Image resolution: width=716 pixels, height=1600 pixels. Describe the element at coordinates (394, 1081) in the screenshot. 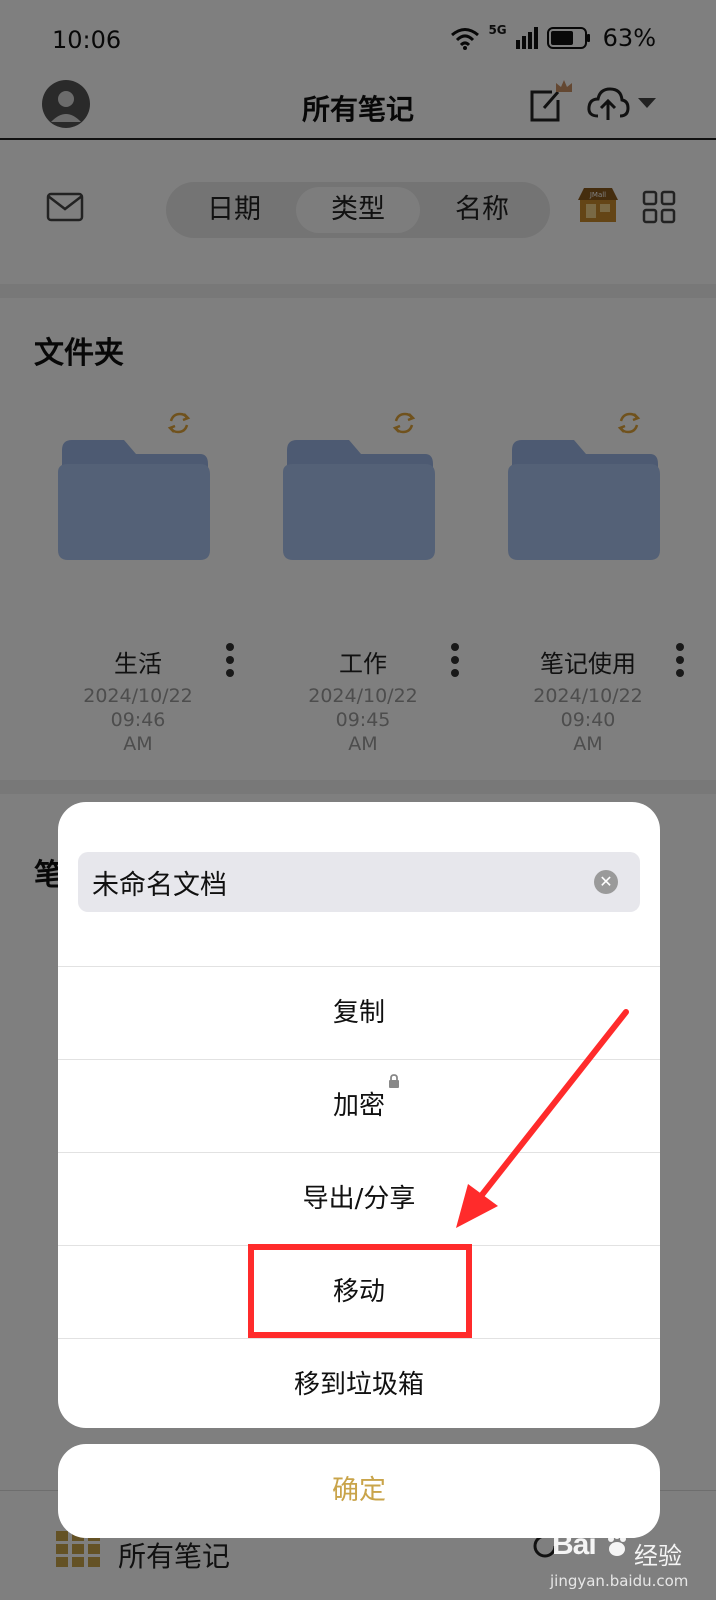

I see `lock-icon` at that location.